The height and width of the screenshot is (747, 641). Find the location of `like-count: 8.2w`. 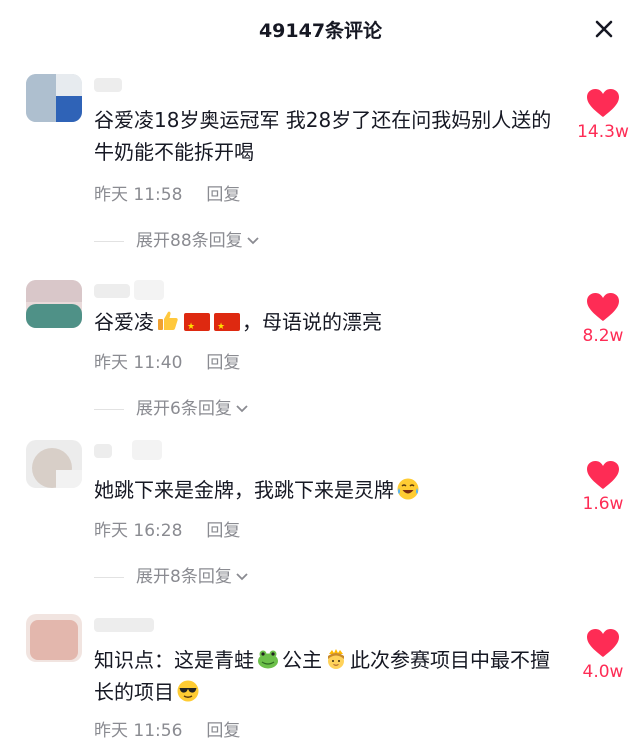

like-count: 8.2w is located at coordinates (603, 336).